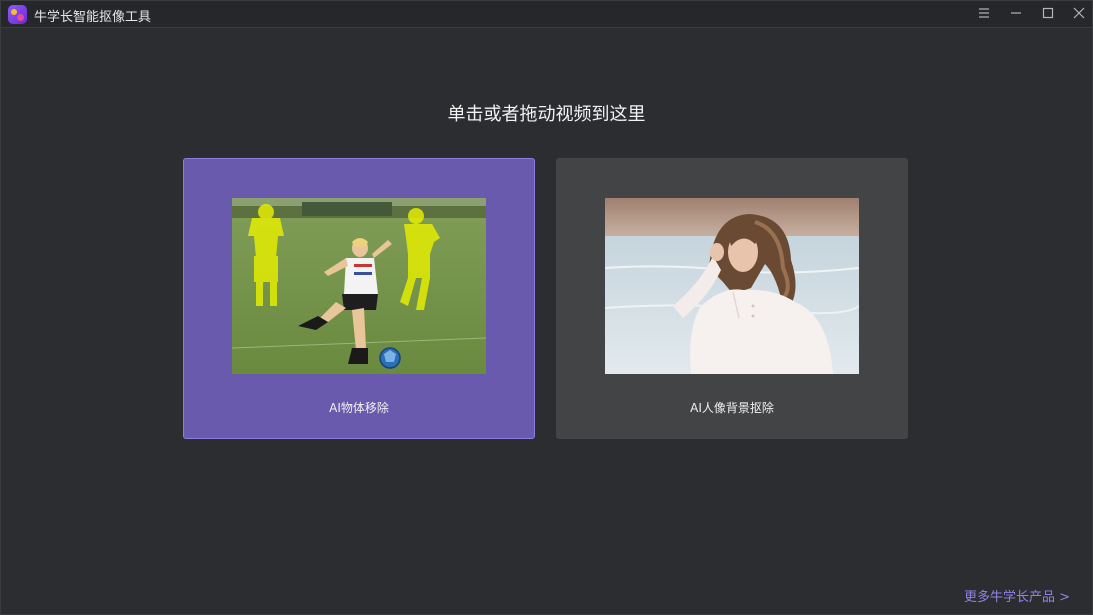 Image resolution: width=1093 pixels, height=615 pixels. I want to click on card-ai-object-removal: AI物体移除, so click(359, 298).